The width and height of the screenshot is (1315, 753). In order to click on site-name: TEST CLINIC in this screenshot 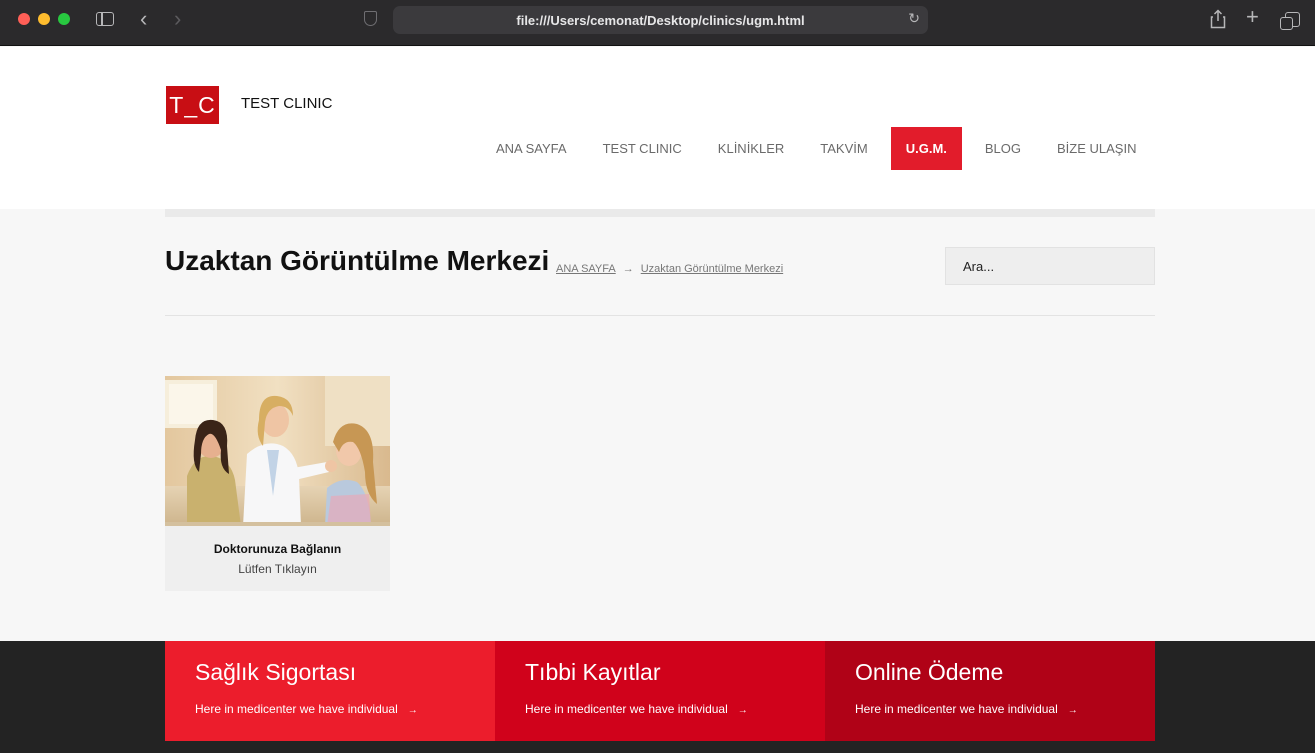, I will do `click(286, 103)`.